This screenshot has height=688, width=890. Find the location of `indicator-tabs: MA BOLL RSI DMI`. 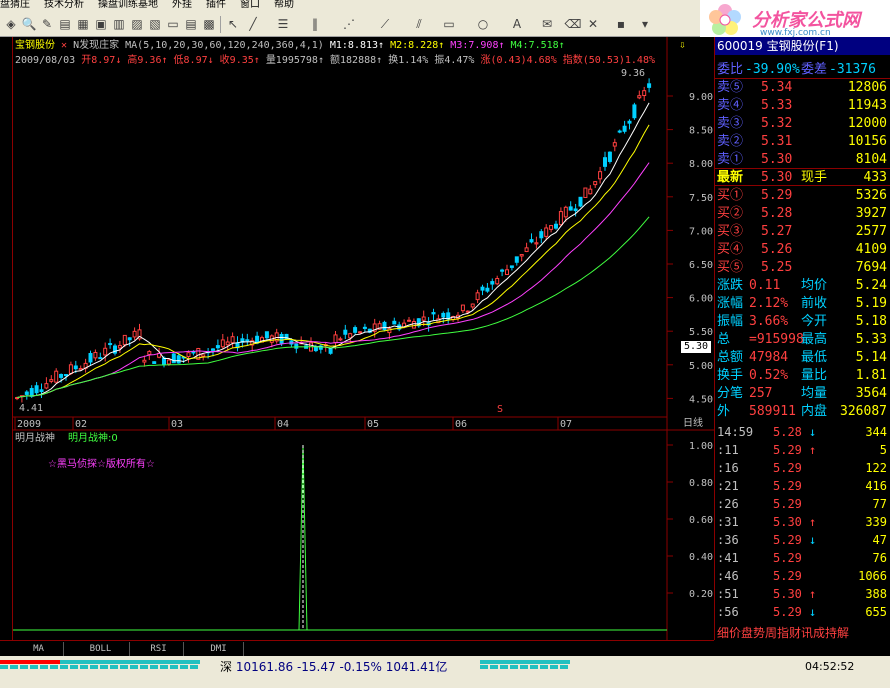

indicator-tabs: MA BOLL RSI DMI is located at coordinates (357, 648).